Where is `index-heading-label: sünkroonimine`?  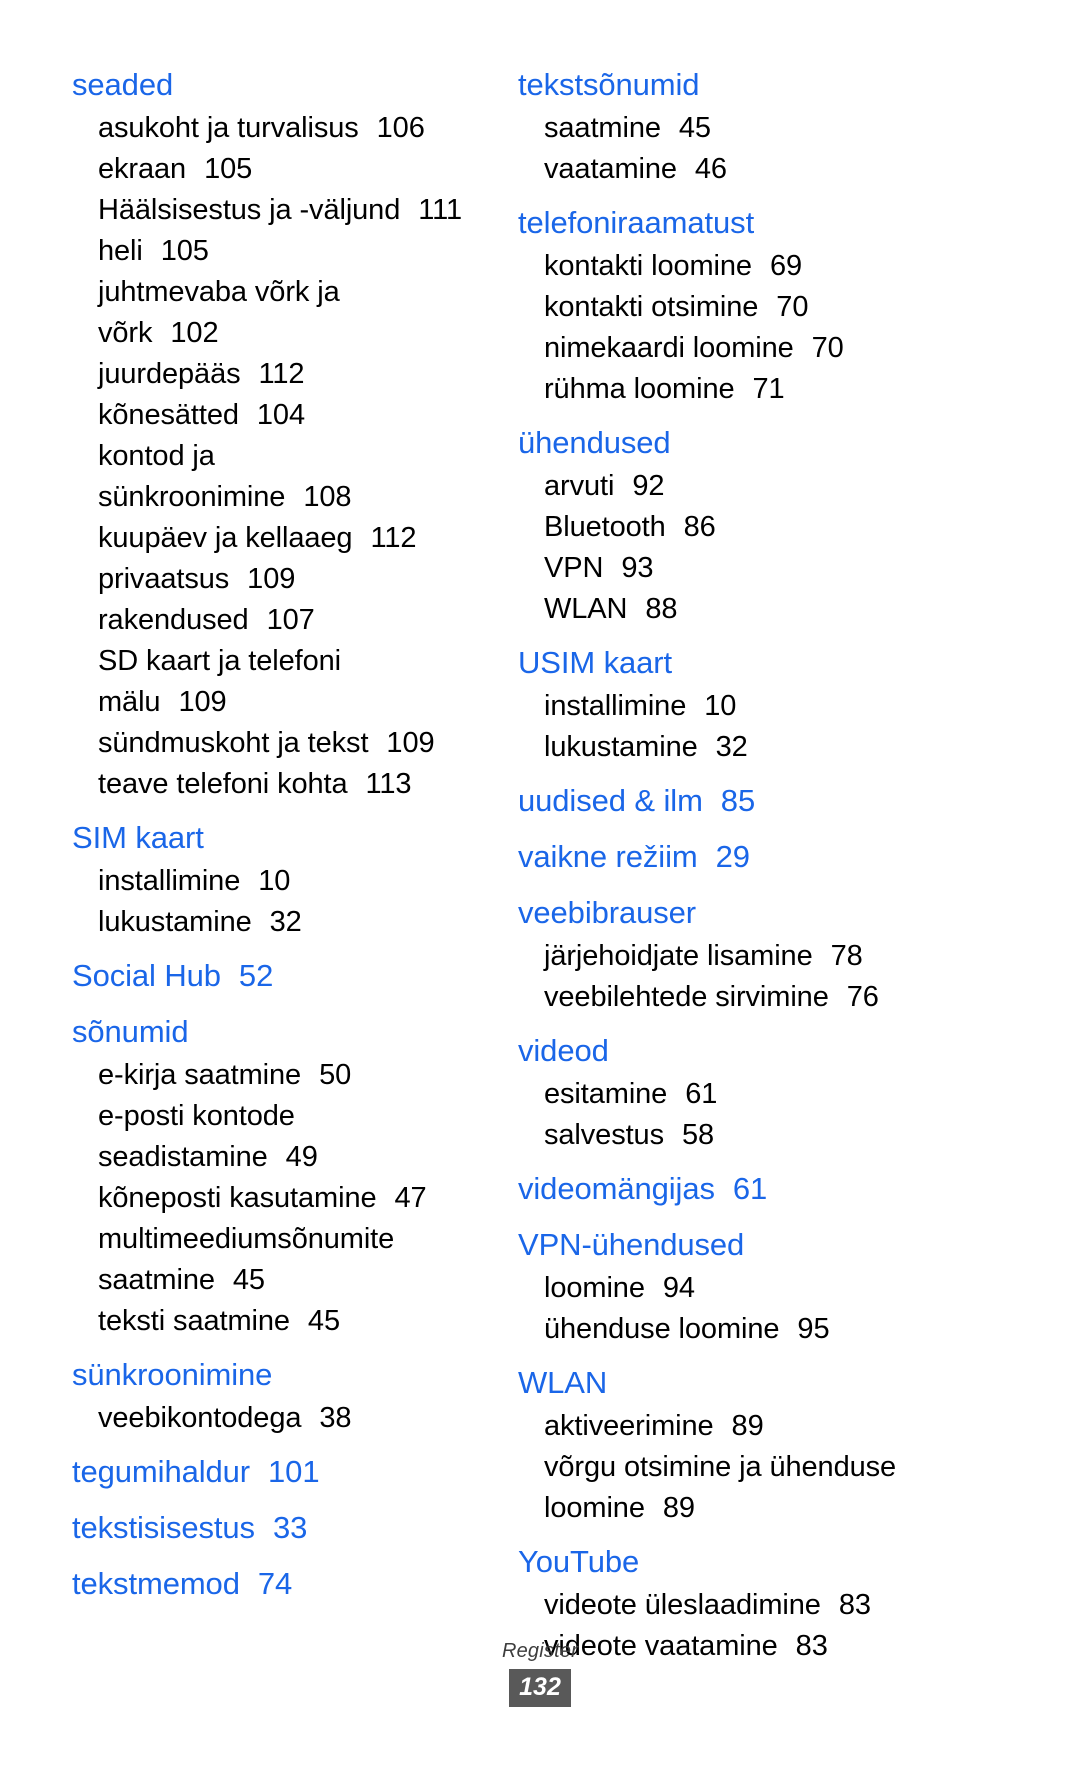
index-heading-label: sünkroonimine is located at coordinates (172, 1374).